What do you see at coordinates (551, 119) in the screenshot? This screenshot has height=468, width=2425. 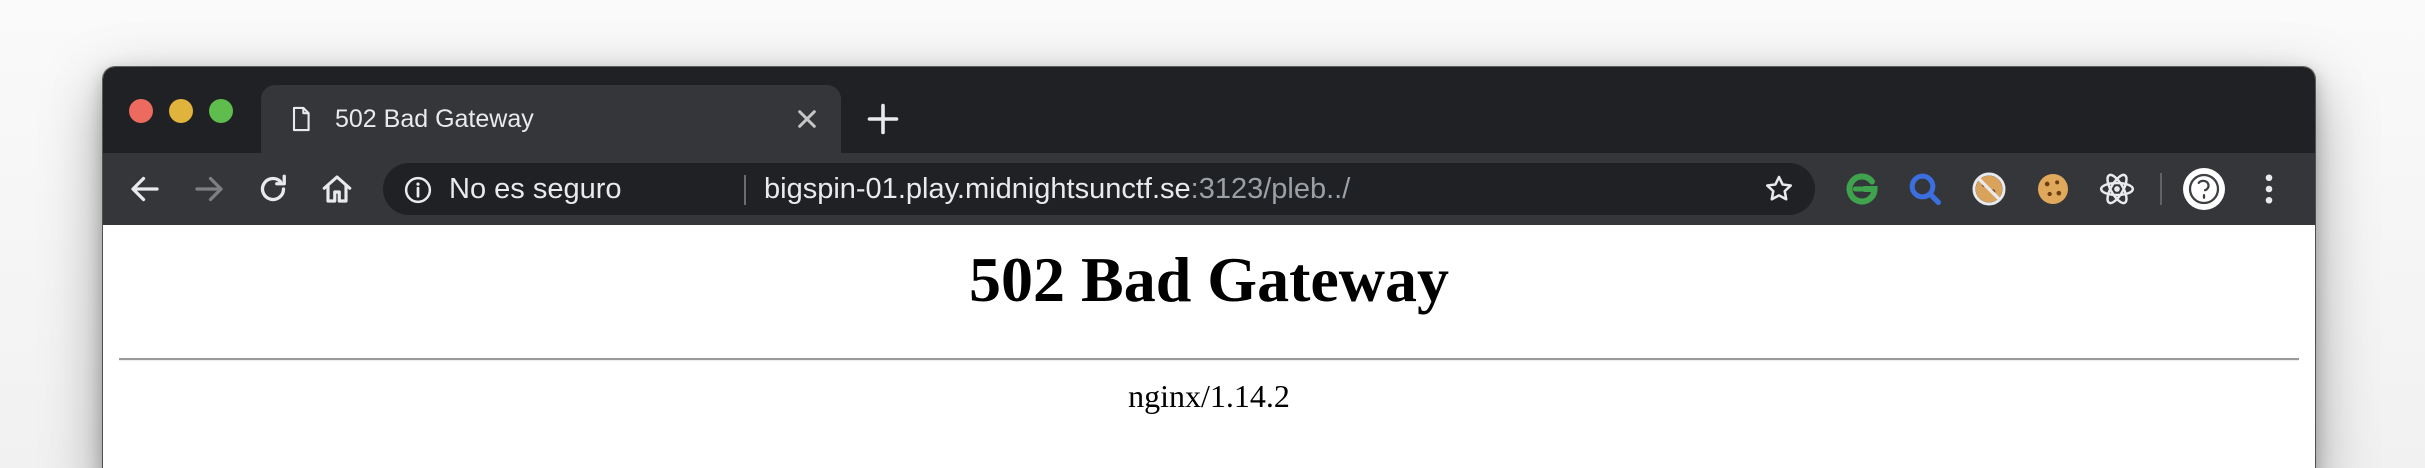 I see `browser-tab: 502 Bad Gateway` at bounding box center [551, 119].